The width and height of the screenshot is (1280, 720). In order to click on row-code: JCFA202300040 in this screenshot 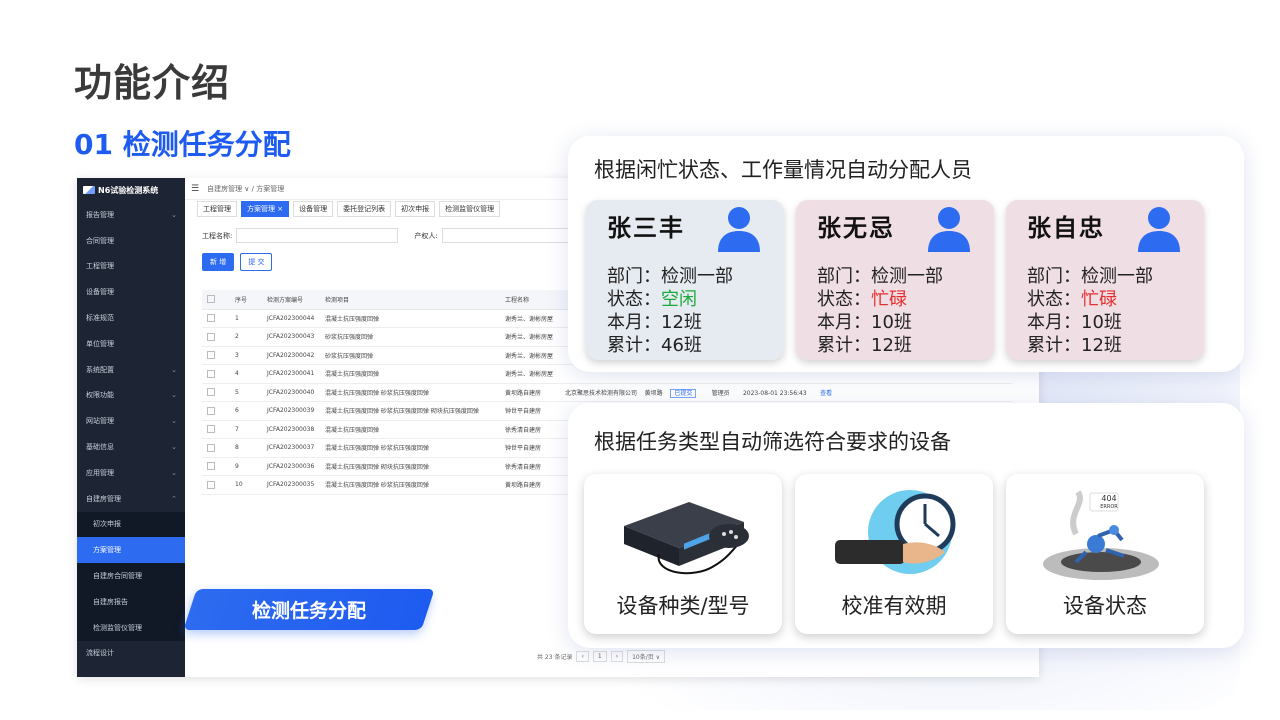, I will do `click(291, 392)`.